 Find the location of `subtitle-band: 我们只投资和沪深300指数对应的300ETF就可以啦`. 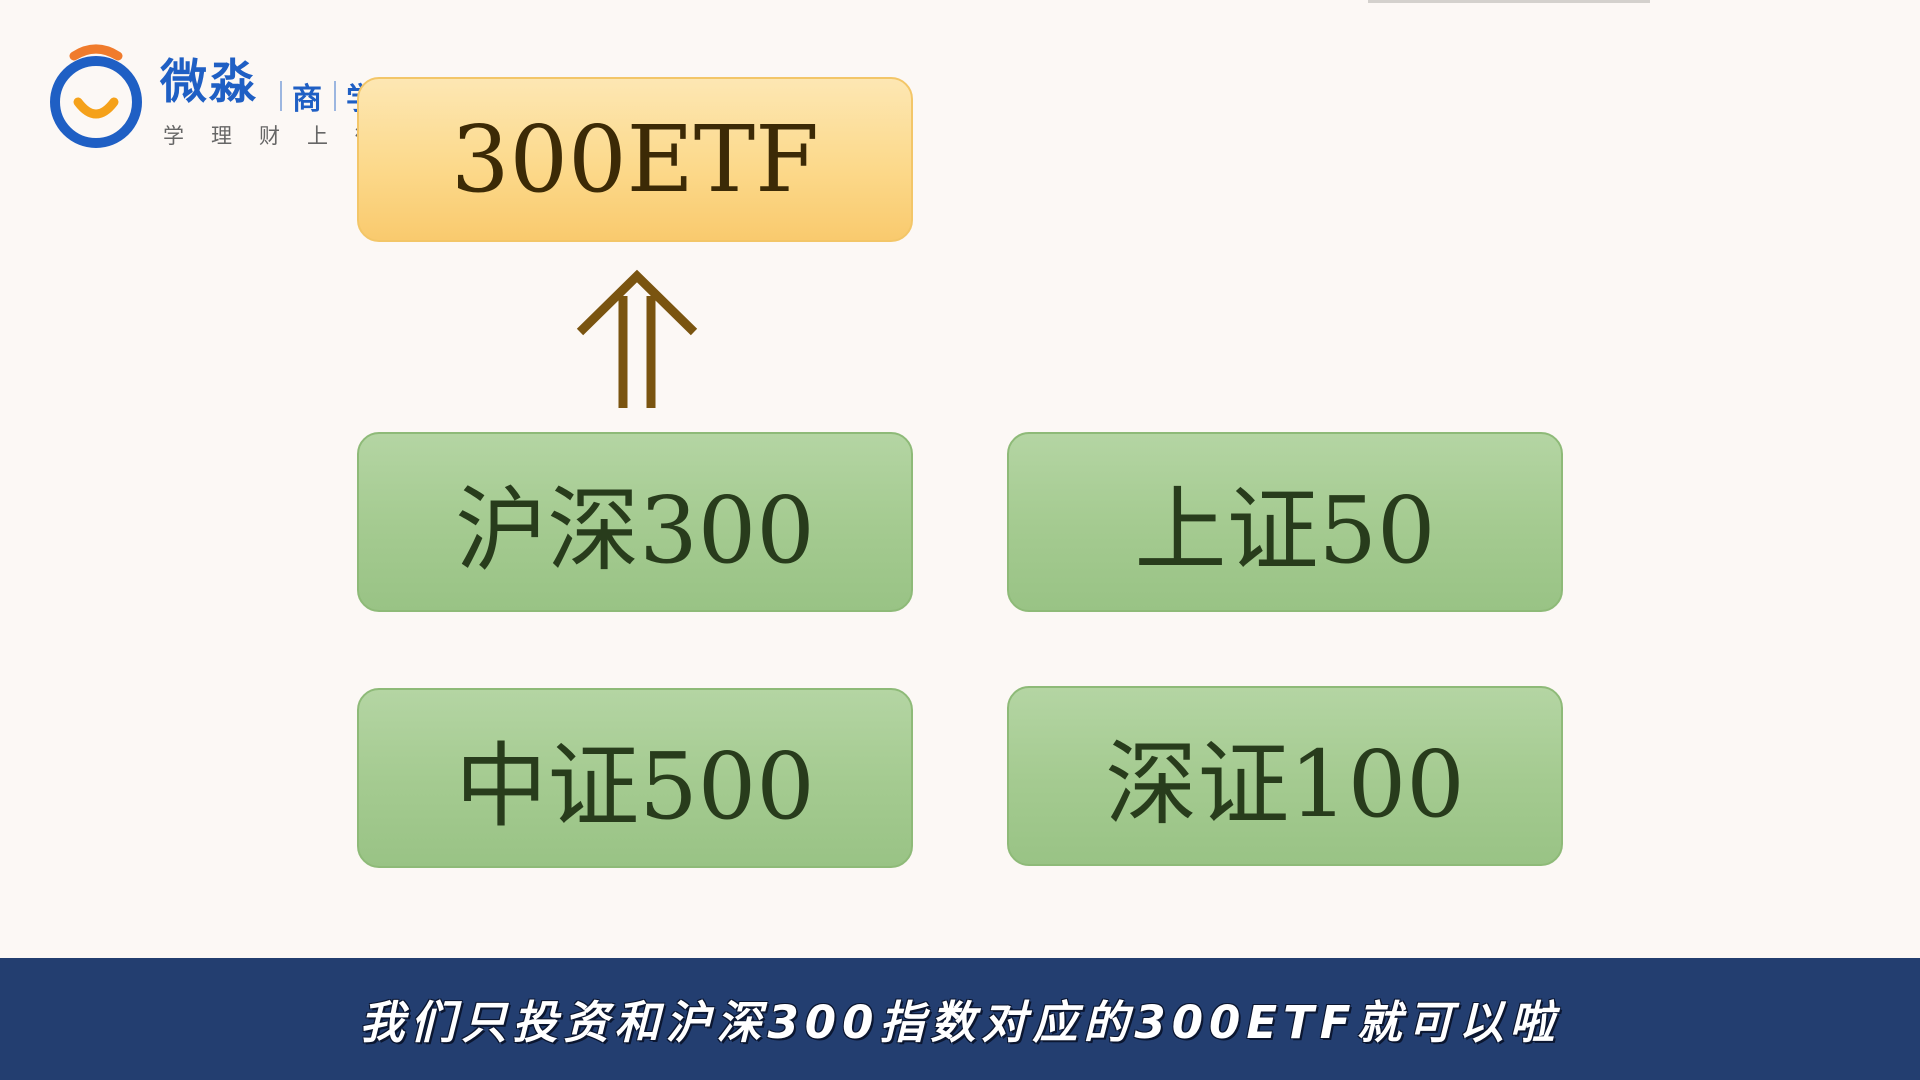

subtitle-band: 我们只投资和沪深300指数对应的300ETF就可以啦 is located at coordinates (960, 1019).